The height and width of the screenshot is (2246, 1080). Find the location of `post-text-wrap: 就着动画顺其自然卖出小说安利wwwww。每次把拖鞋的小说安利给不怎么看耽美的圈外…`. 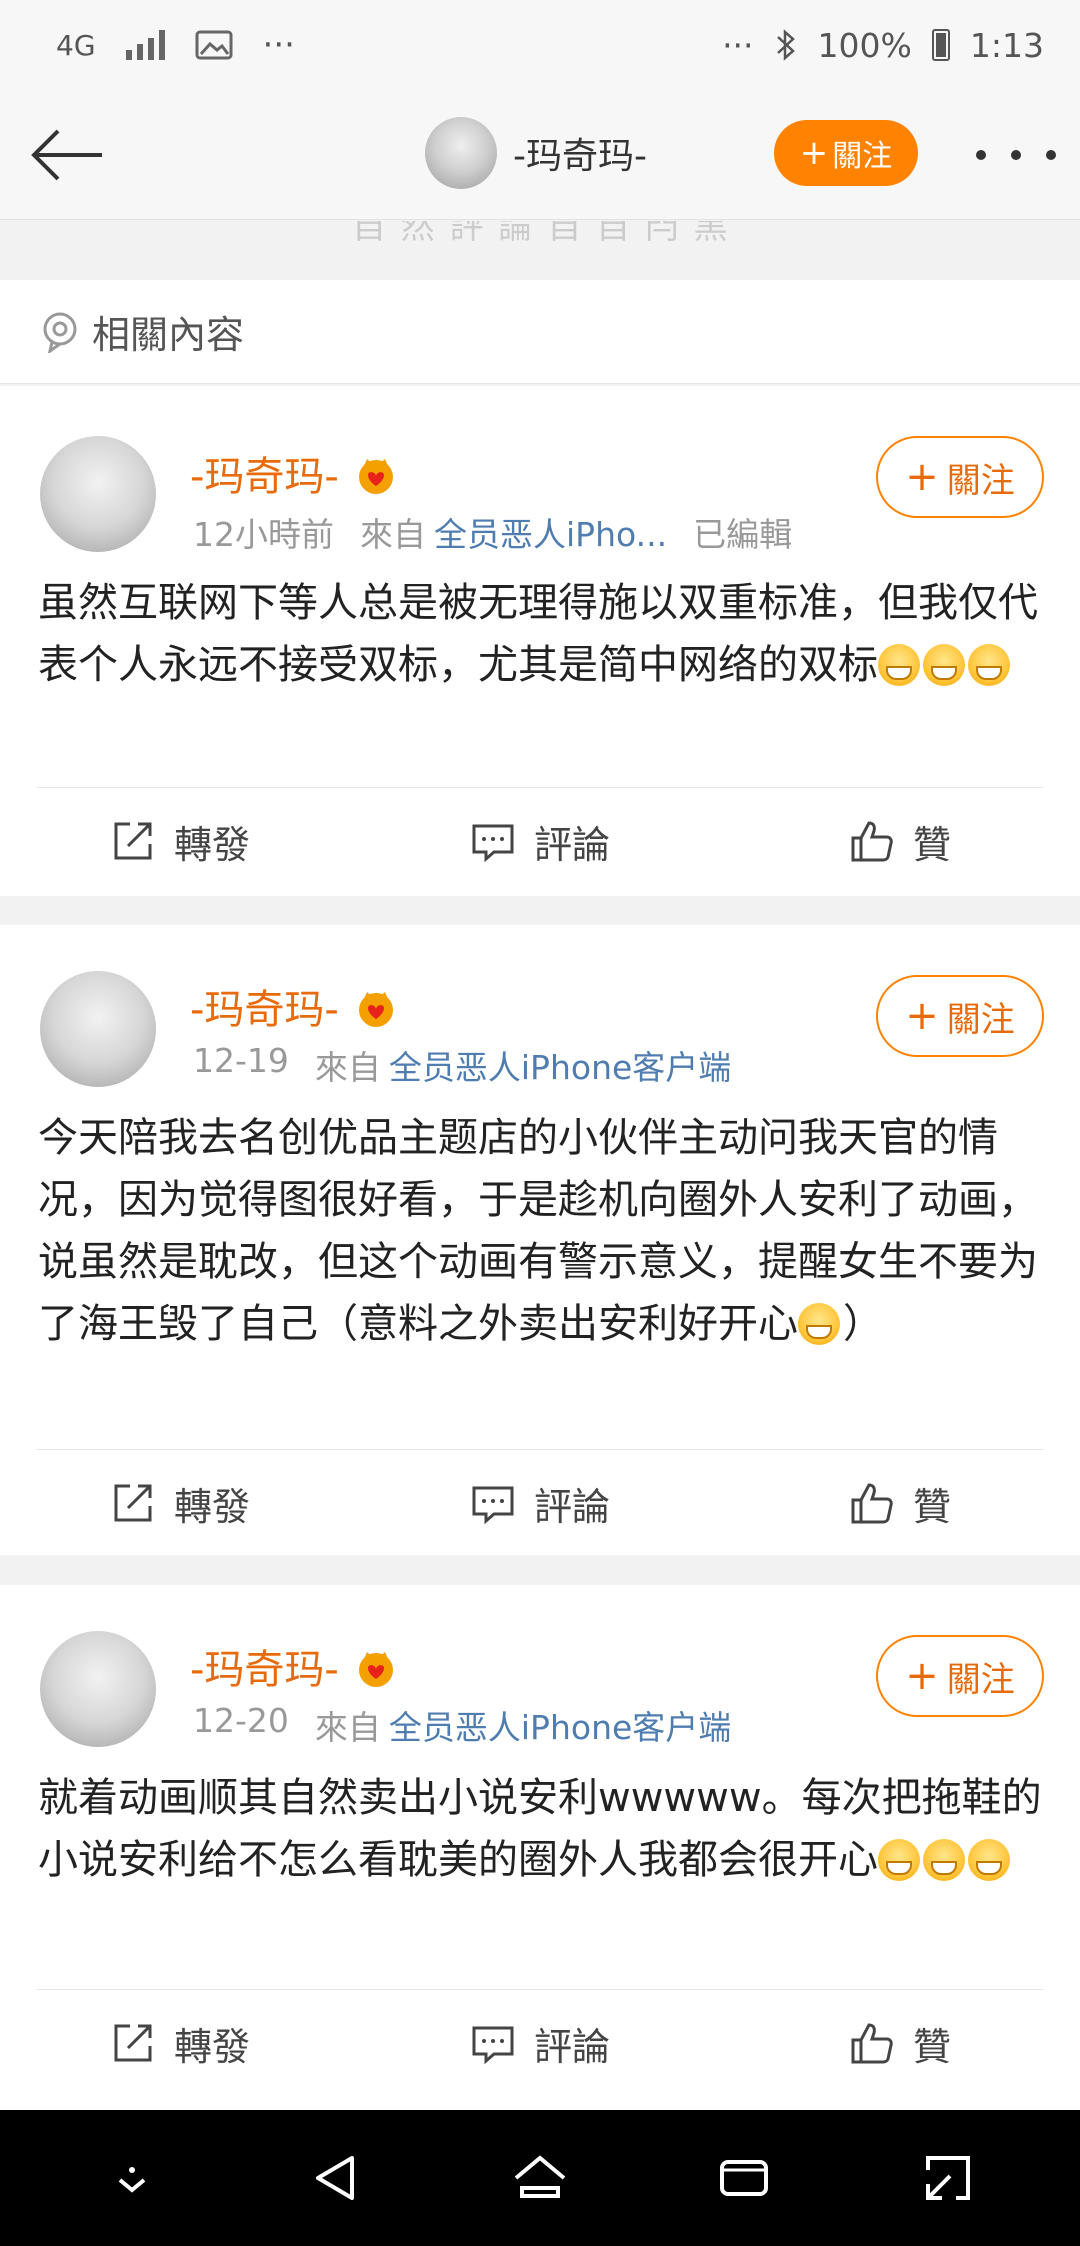

post-text-wrap: 就着动画顺其自然卖出小说安利wwwww。每次把拖鞋的小说安利给不怎么看耽美的圈外… is located at coordinates (541, 1829).